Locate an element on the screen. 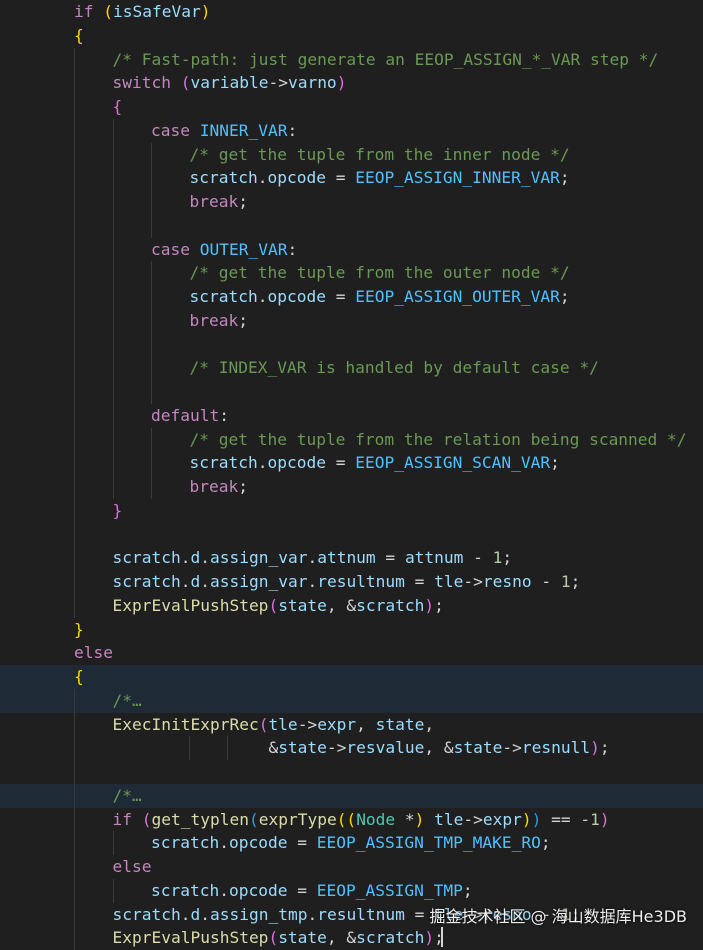  code-line: scratch.opcode = EEOP_ASSIGN_INNER_VAR; is located at coordinates (351, 178).